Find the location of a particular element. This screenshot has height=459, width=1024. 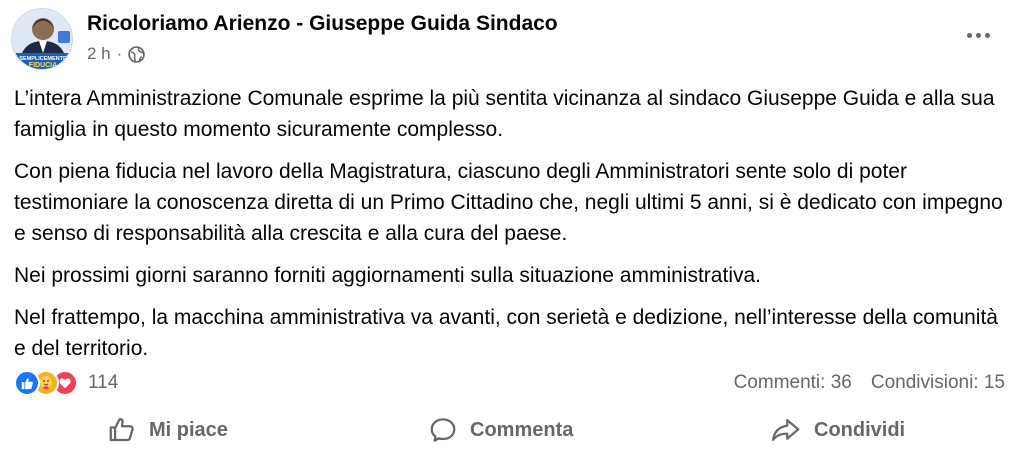

like-button: Mi piace is located at coordinates (167, 430).